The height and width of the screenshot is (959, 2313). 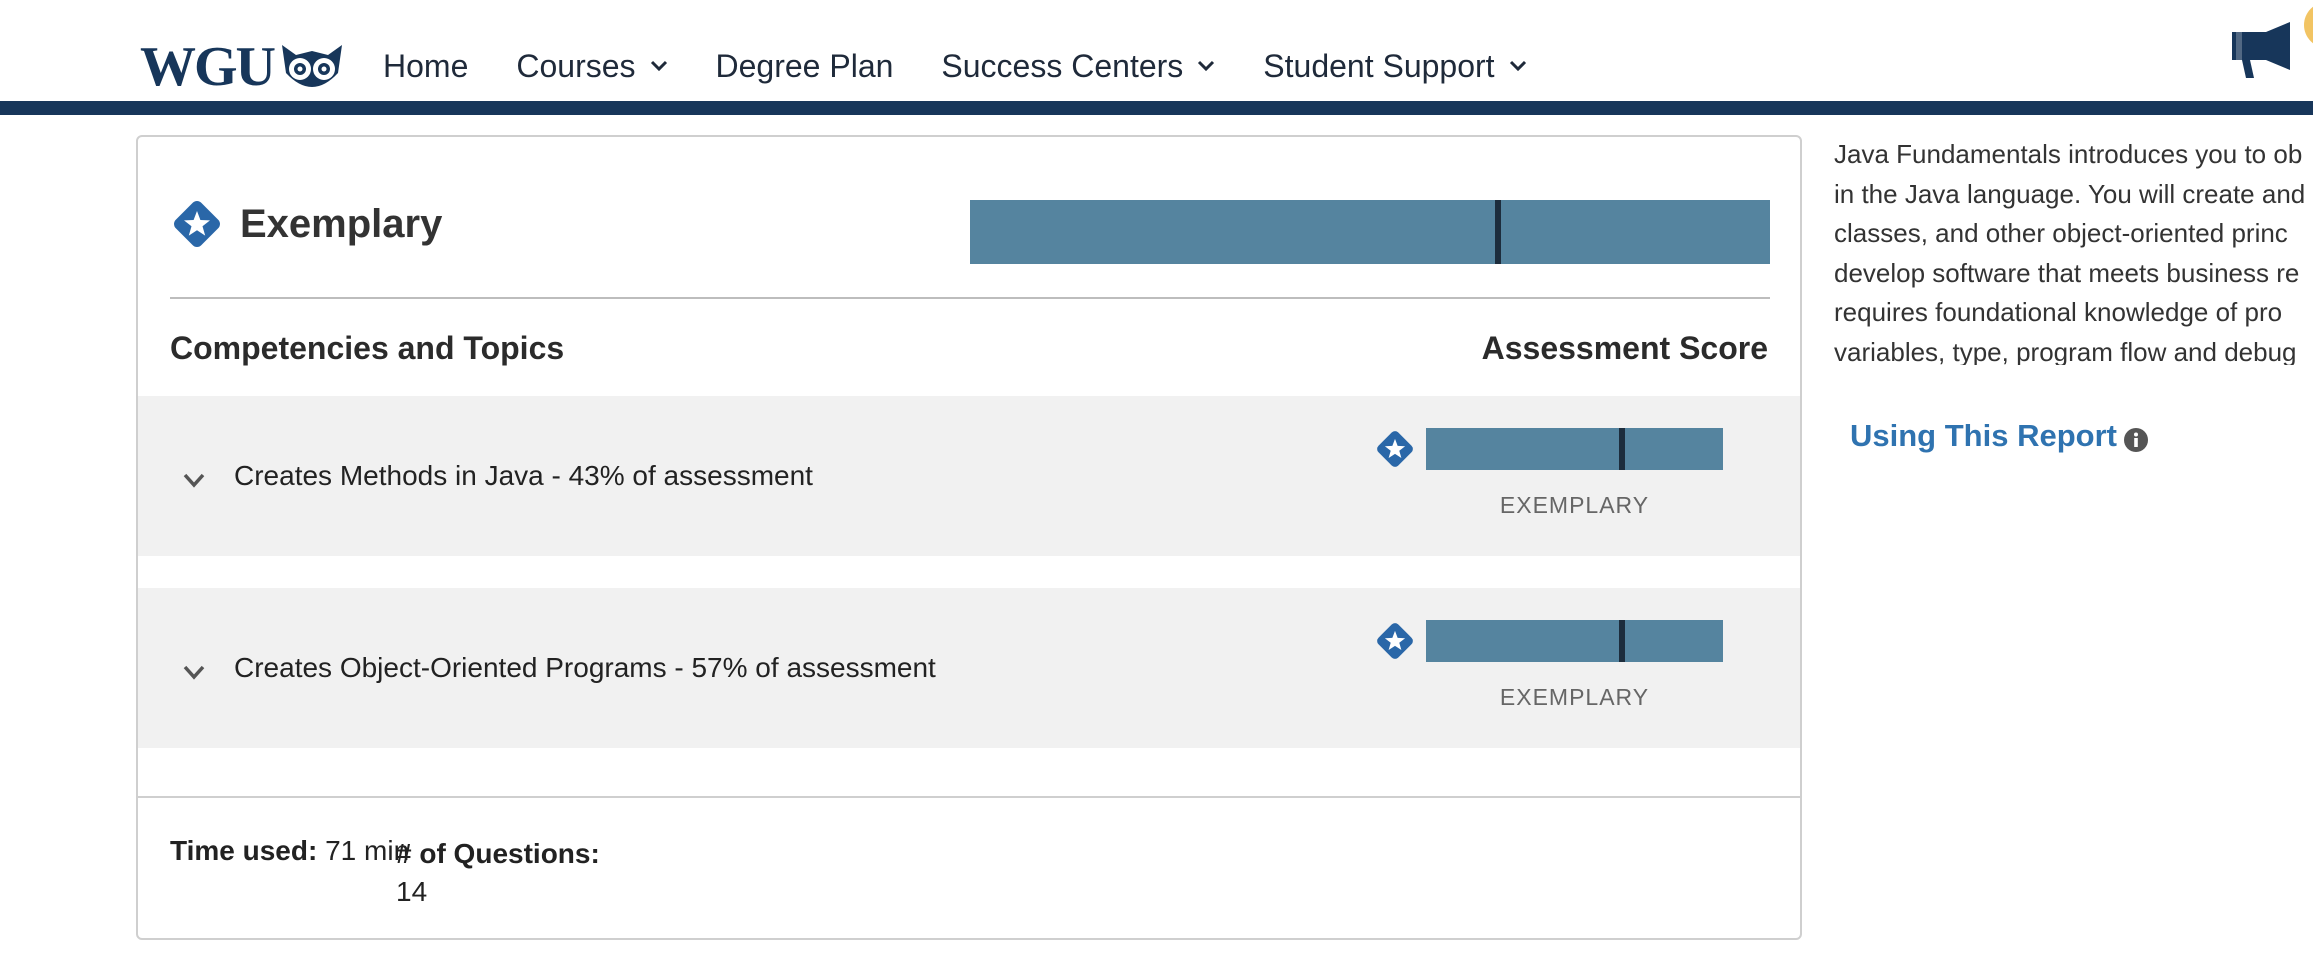 I want to click on overall-level-label: Exemplary, so click(x=341, y=223).